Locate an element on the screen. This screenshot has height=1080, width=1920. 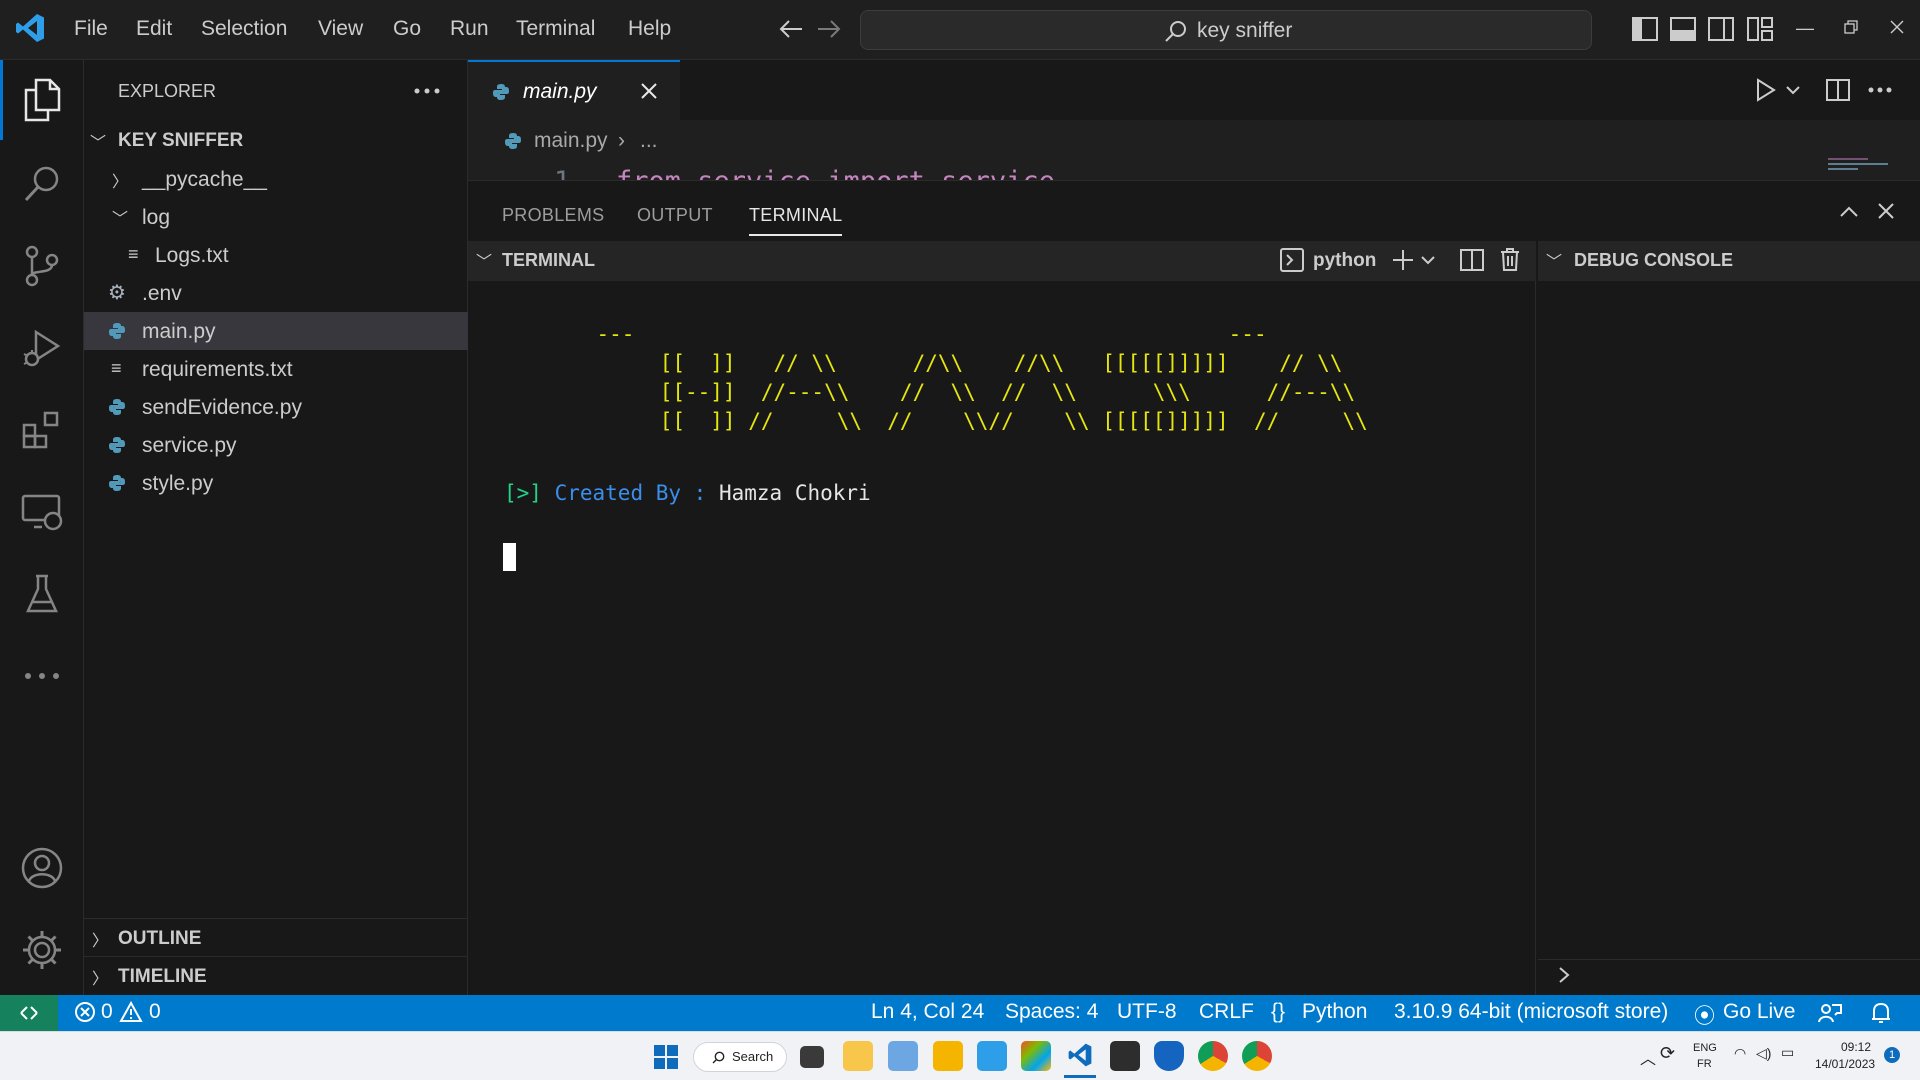
menu-go: Go is located at coordinates (407, 29).